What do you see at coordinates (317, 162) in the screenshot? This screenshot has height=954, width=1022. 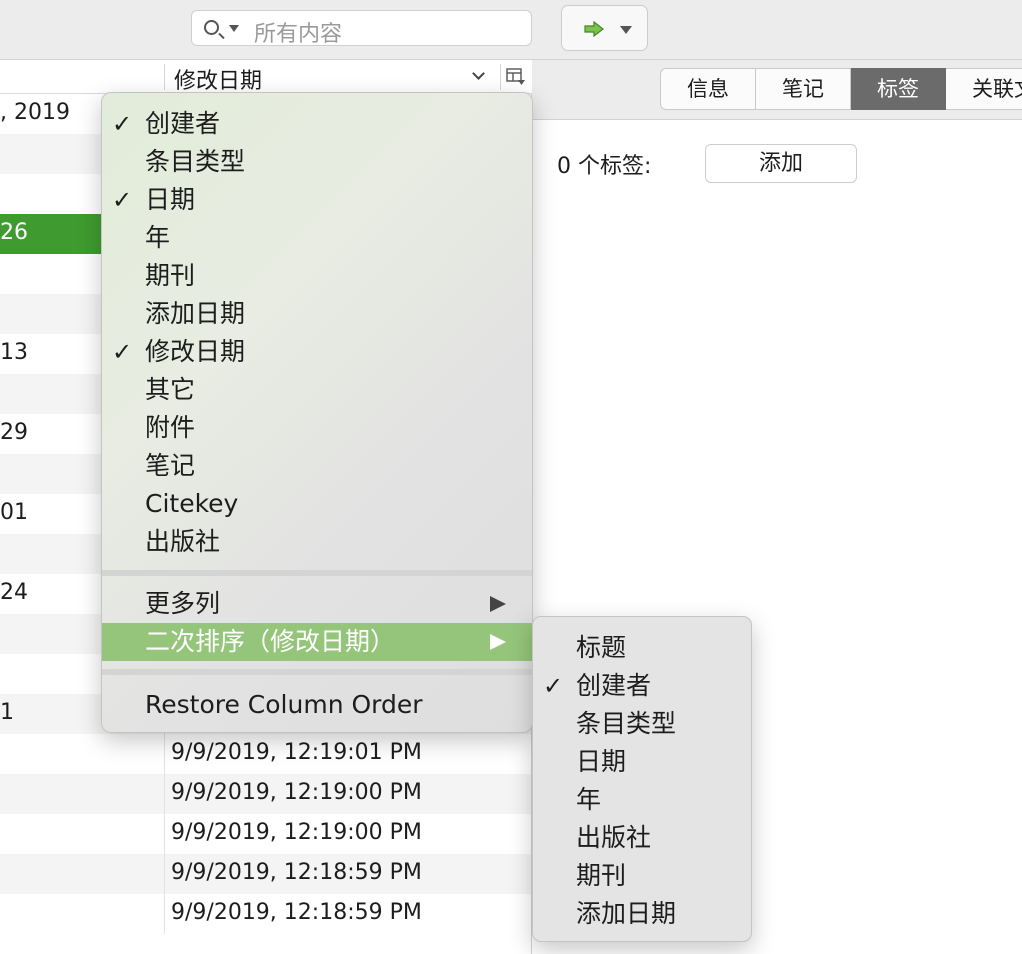 I see `menu-item: 条目类型` at bounding box center [317, 162].